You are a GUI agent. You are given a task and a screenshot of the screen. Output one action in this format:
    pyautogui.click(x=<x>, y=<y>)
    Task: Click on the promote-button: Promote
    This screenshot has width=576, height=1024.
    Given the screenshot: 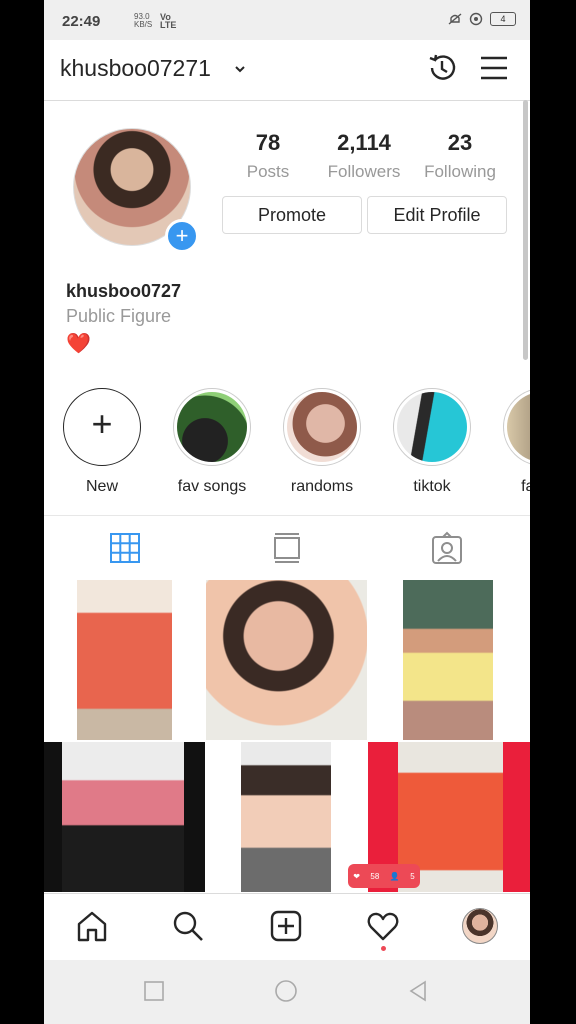 What is the action you would take?
    pyautogui.click(x=292, y=215)
    